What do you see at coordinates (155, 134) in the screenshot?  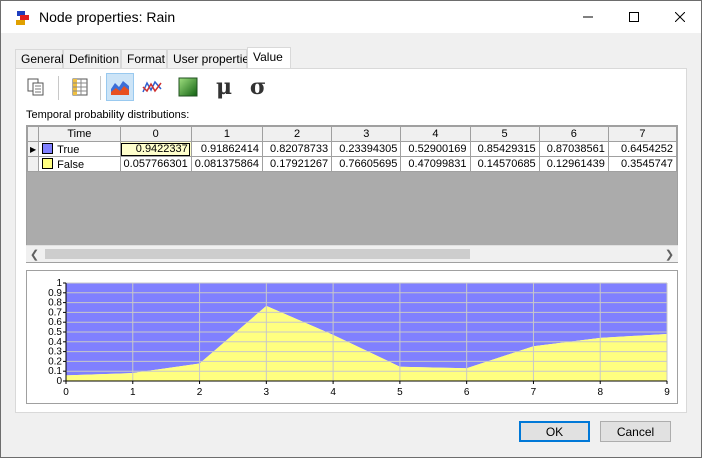 I see `column-header: 0` at bounding box center [155, 134].